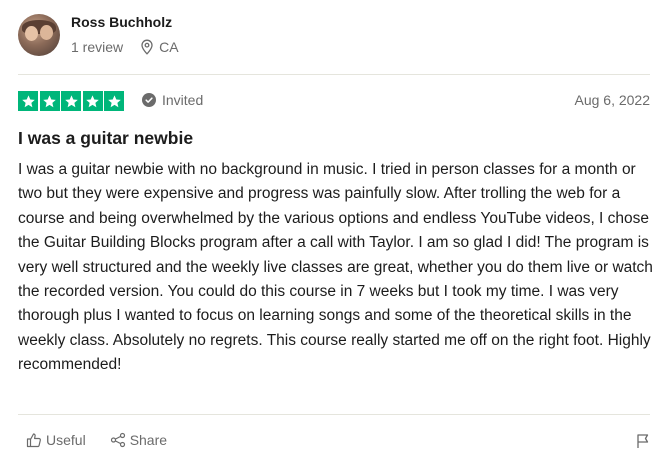 The image size is (670, 469). Describe the element at coordinates (34, 440) in the screenshot. I see `thumbs-up-icon` at that location.